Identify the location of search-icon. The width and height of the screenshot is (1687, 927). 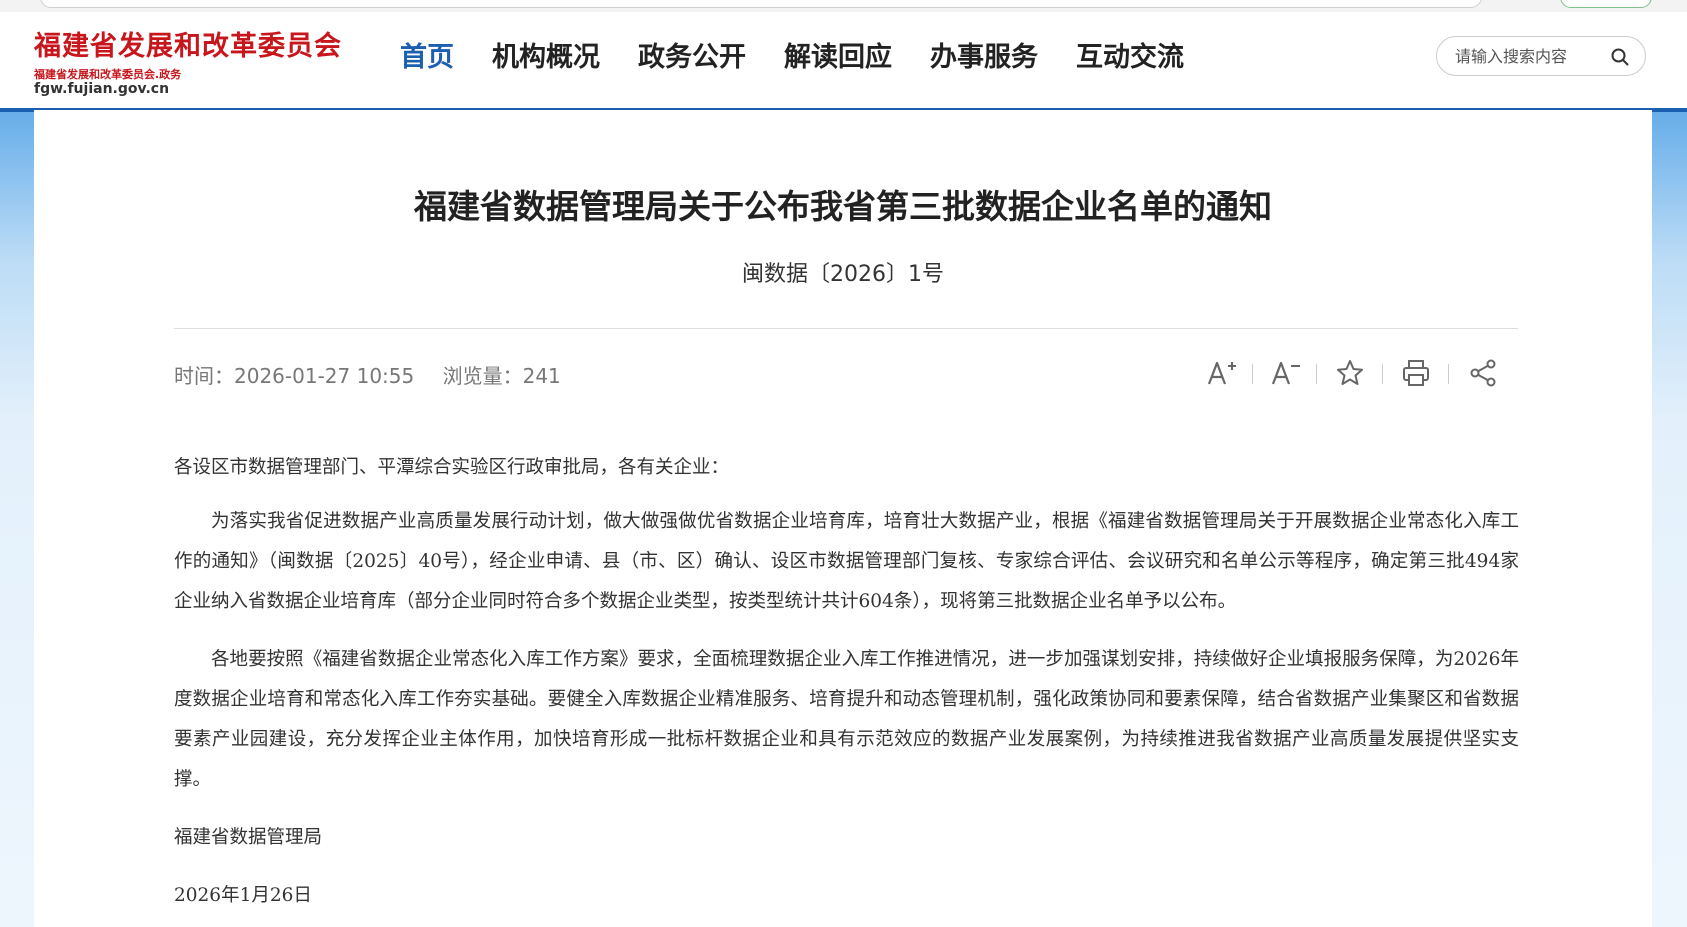
(1620, 57).